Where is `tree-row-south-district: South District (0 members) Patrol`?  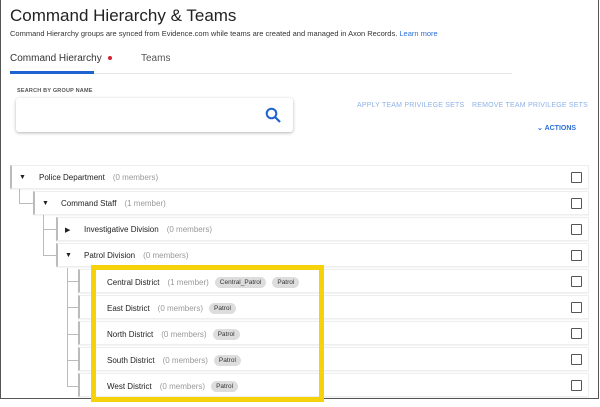 tree-row-south-district: South District (0 members) Patrol is located at coordinates (333, 359).